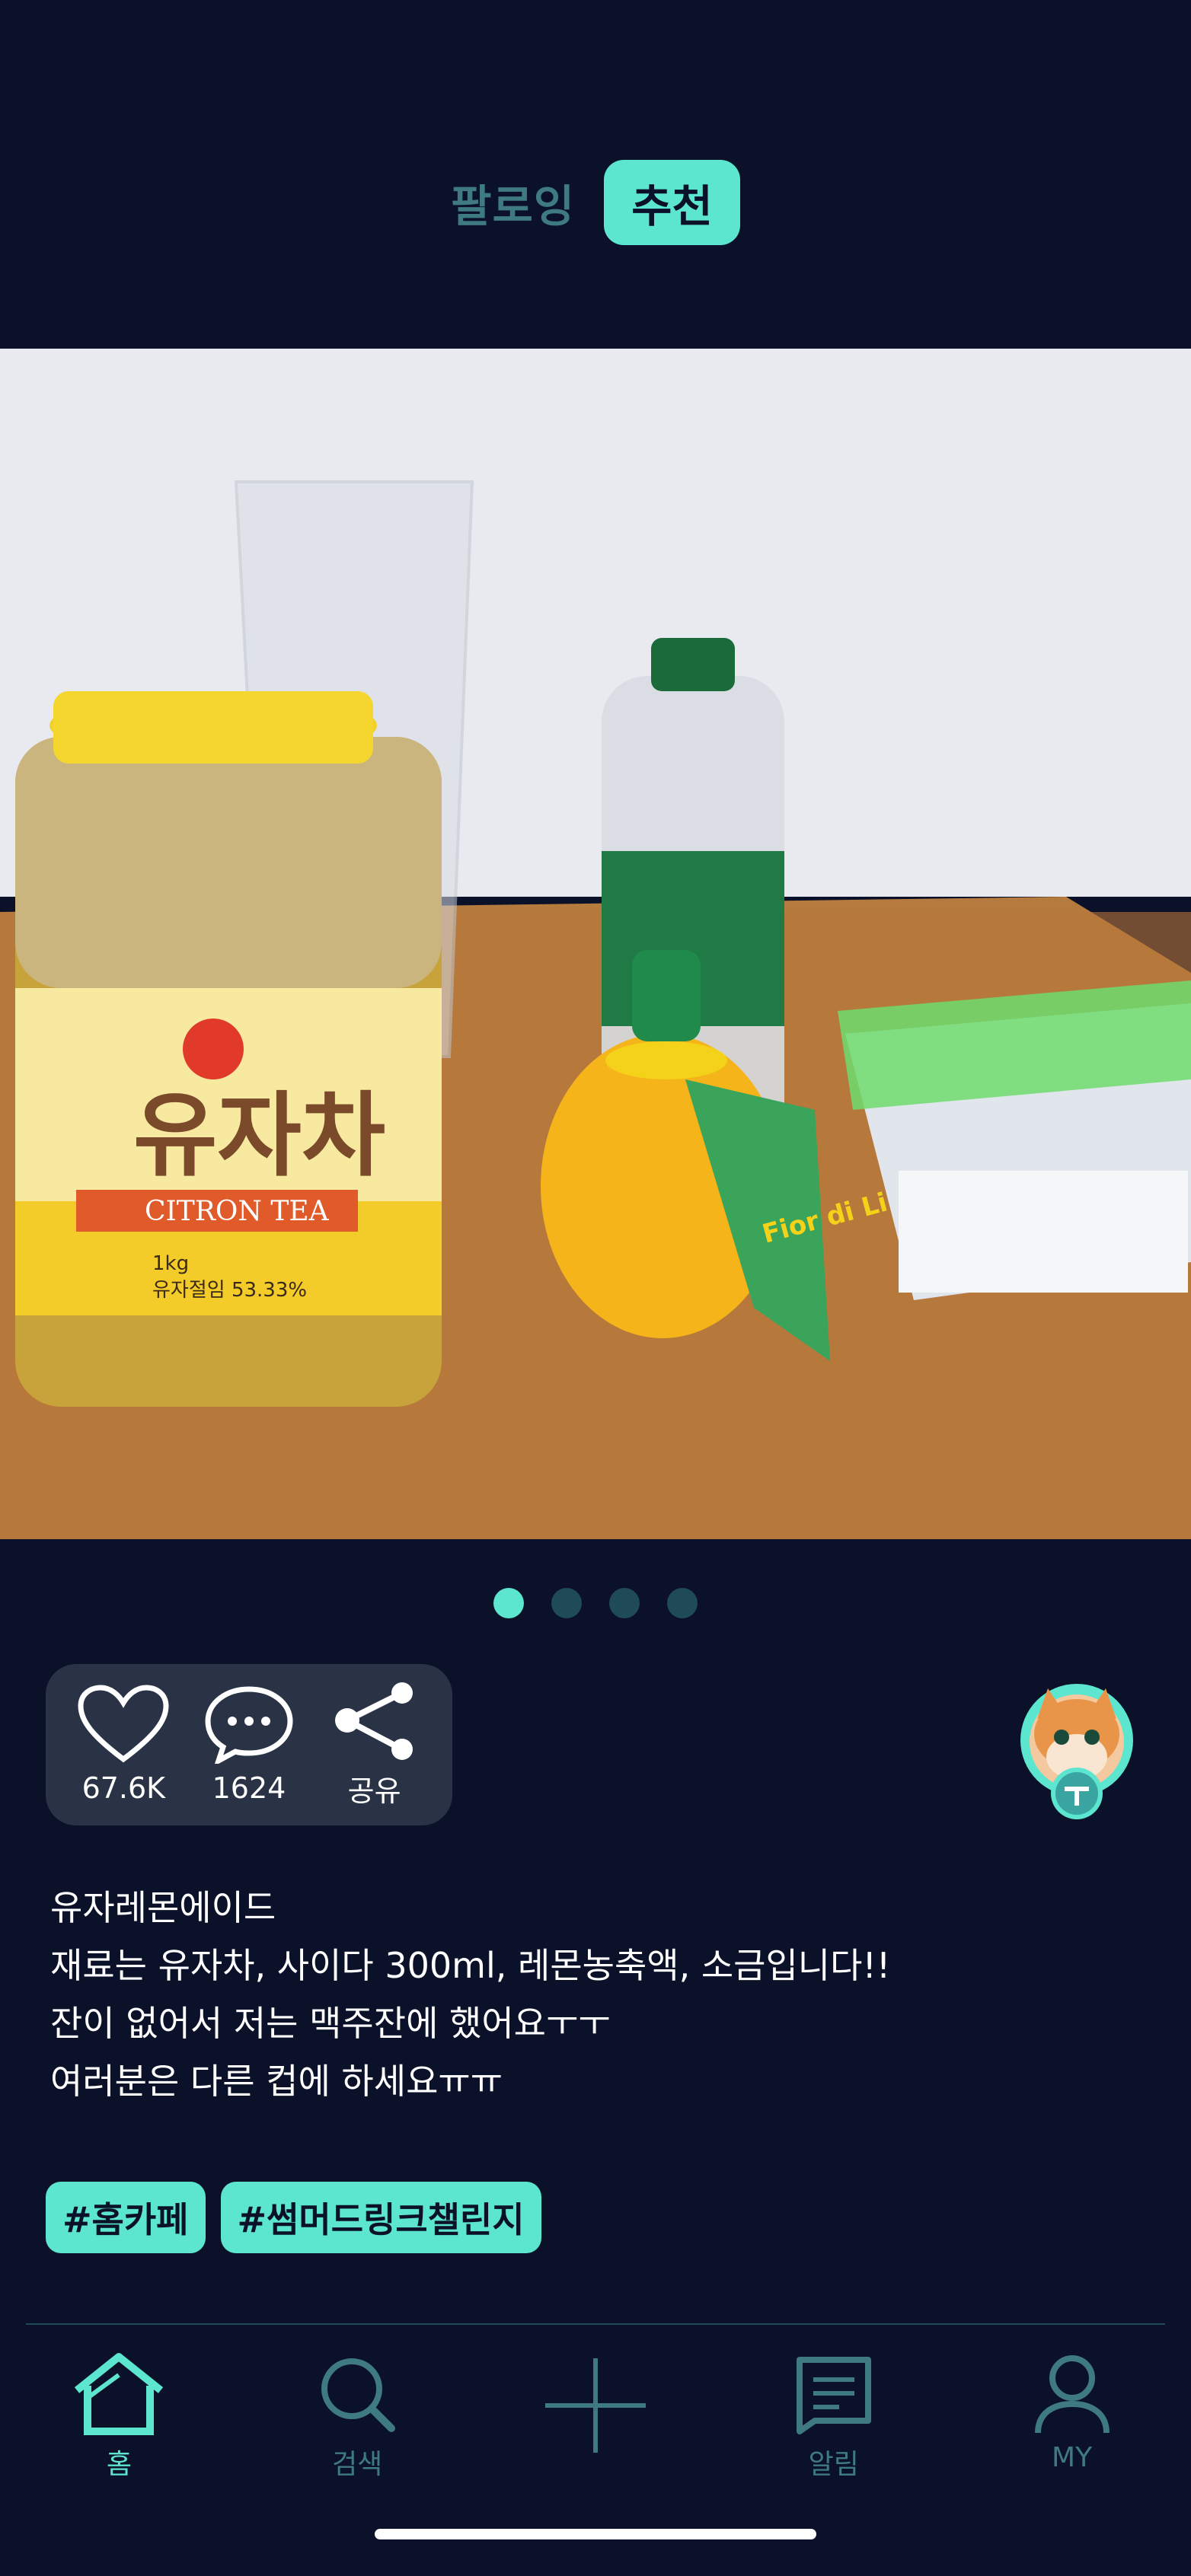  Describe the element at coordinates (119, 2464) in the screenshot. I see `nav-home-label: 홈` at that location.